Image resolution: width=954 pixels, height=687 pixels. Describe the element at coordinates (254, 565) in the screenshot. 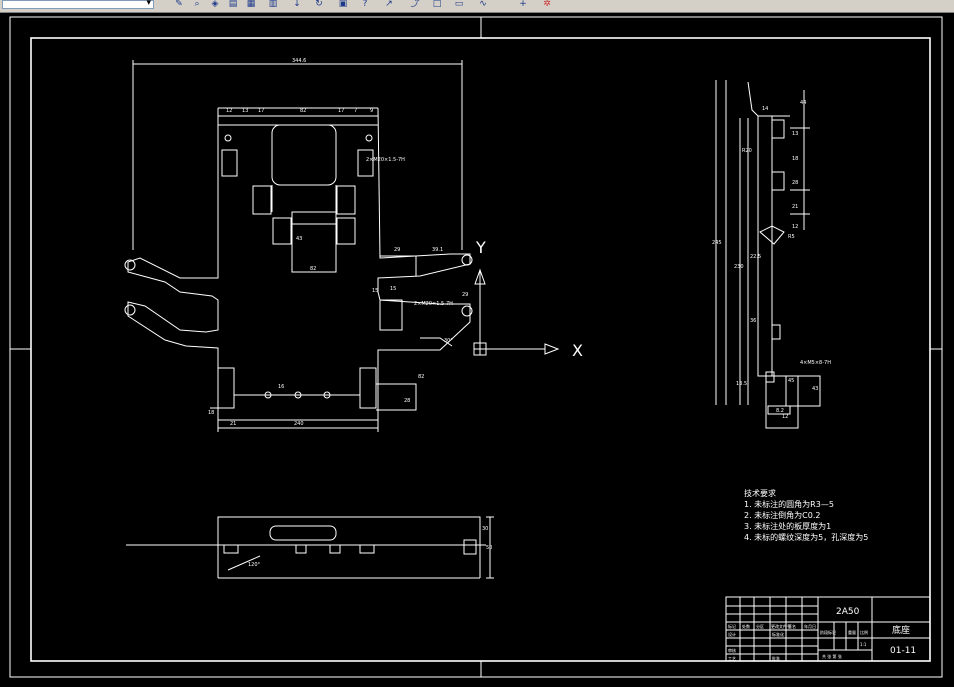

I see `bottom-dim-angle: 120°` at that location.